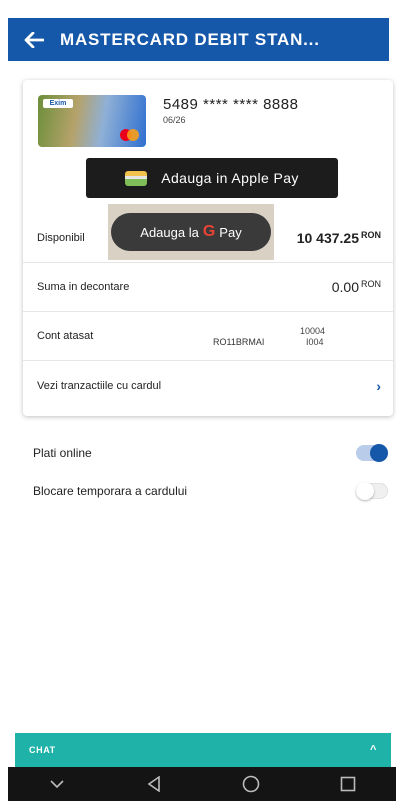 The width and height of the screenshot is (396, 801). Describe the element at coordinates (371, 235) in the screenshot. I see `available-currency: RON` at that location.